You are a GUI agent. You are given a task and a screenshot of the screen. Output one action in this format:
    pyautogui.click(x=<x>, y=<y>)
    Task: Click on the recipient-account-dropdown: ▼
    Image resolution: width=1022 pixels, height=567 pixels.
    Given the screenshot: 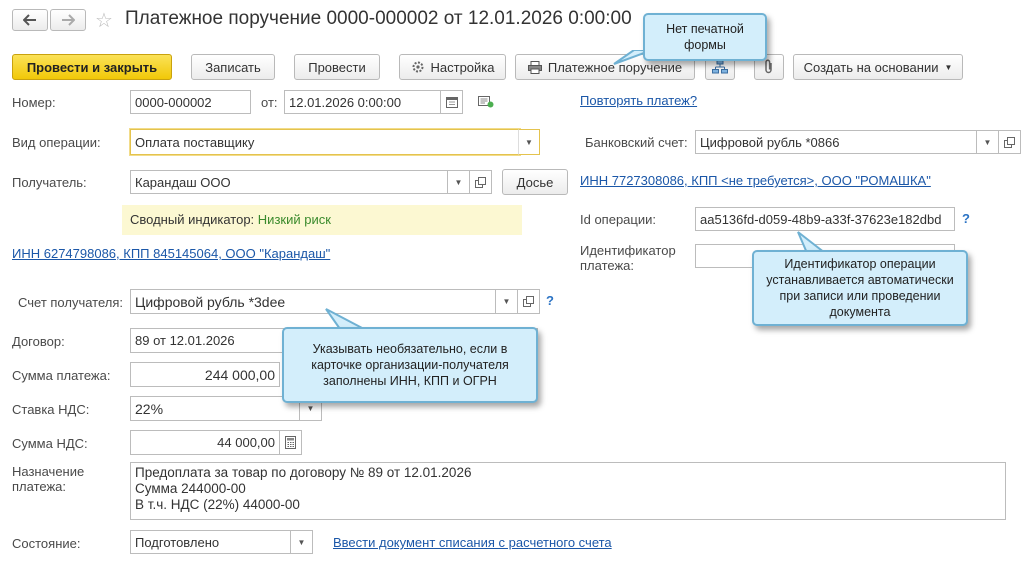 What is the action you would take?
    pyautogui.click(x=507, y=301)
    